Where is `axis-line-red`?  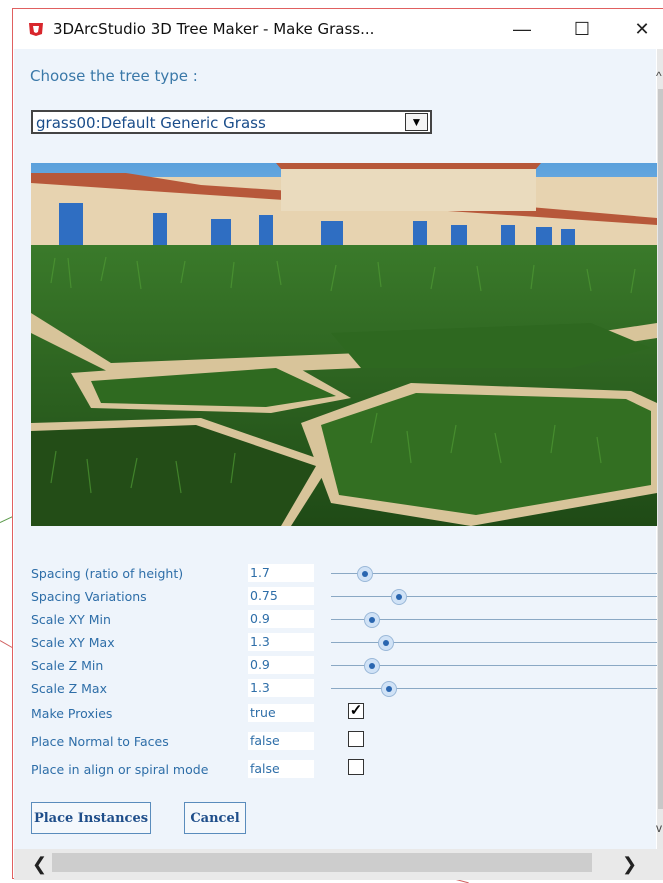 axis-line-red is located at coordinates (6, 644).